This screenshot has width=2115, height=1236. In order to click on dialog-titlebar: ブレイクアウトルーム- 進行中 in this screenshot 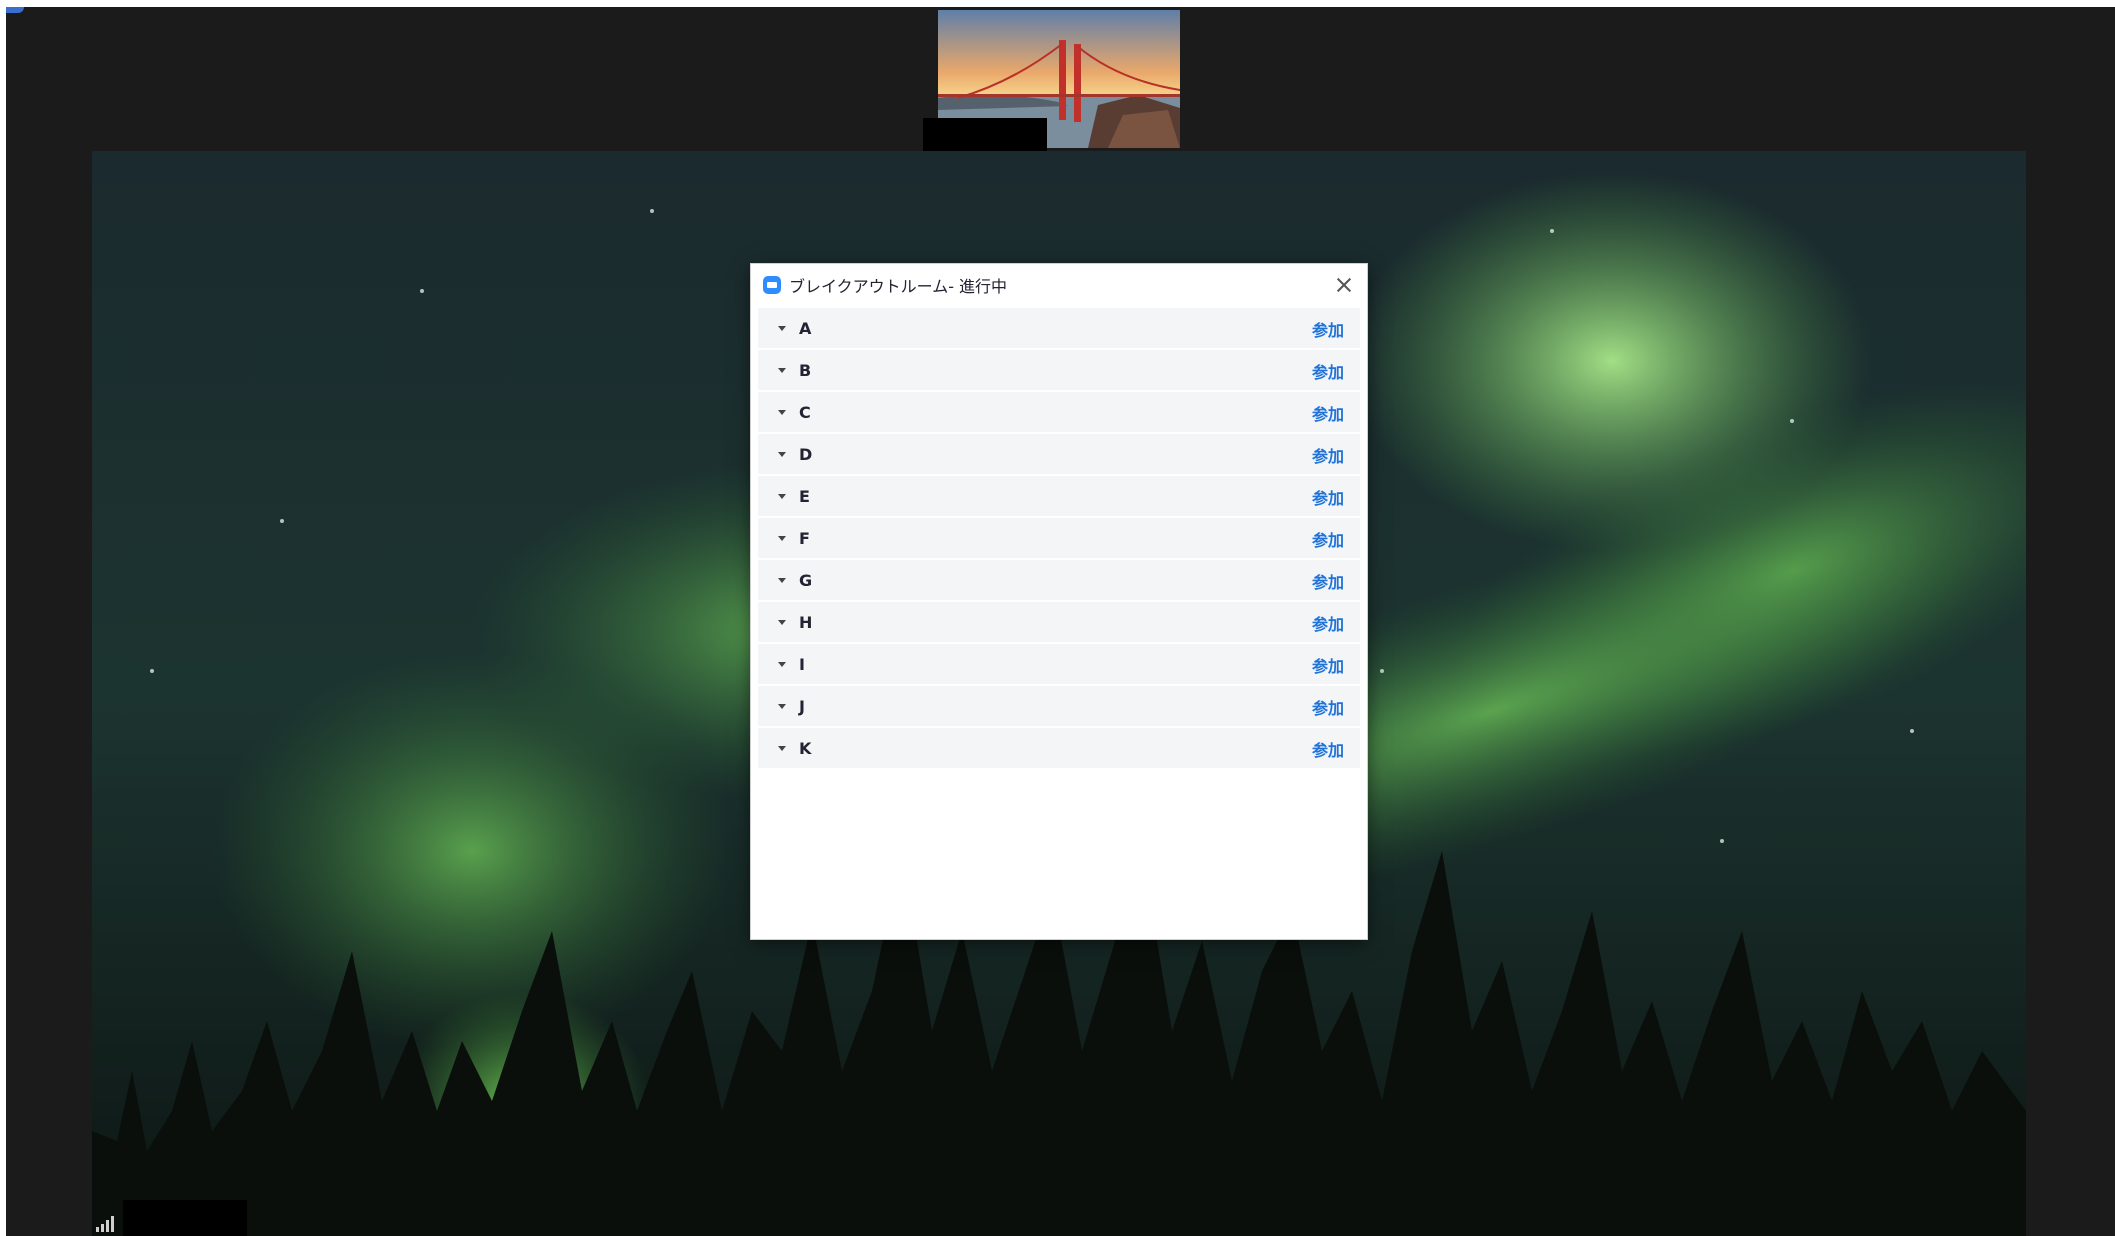, I will do `click(1059, 285)`.